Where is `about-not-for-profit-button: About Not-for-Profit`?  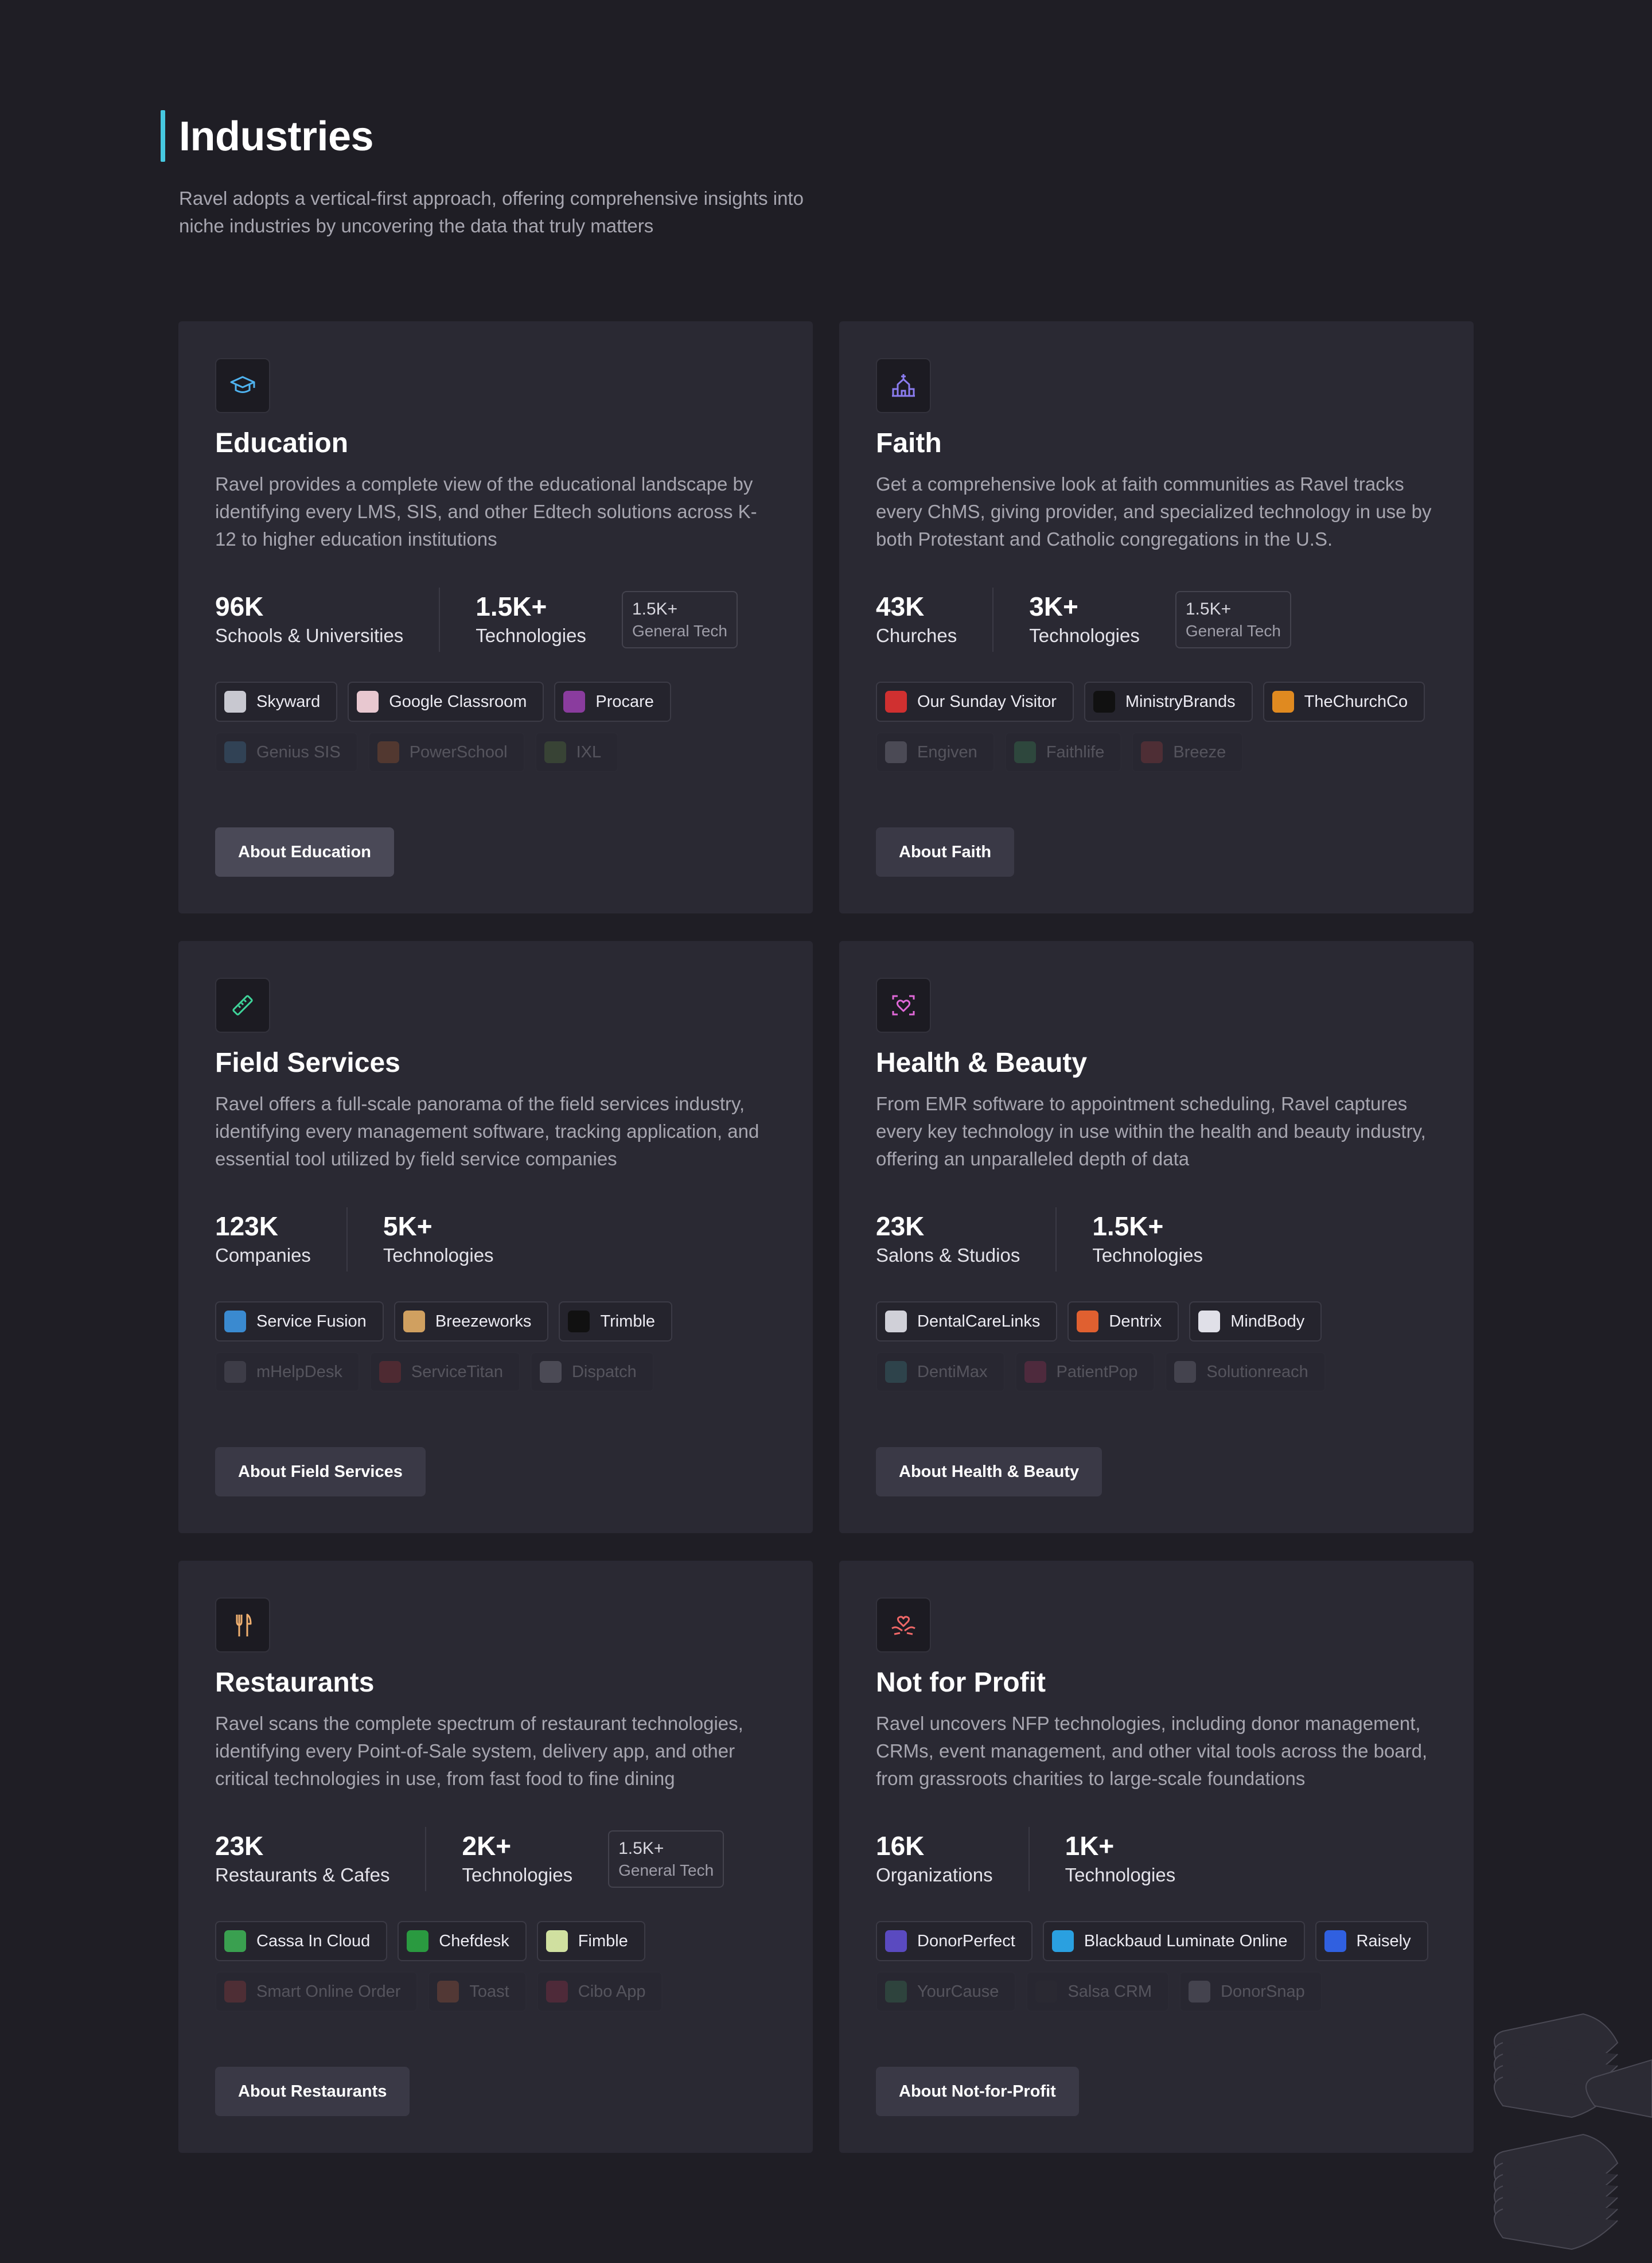
about-not-for-profit-button: About Not-for-Profit is located at coordinates (977, 2091).